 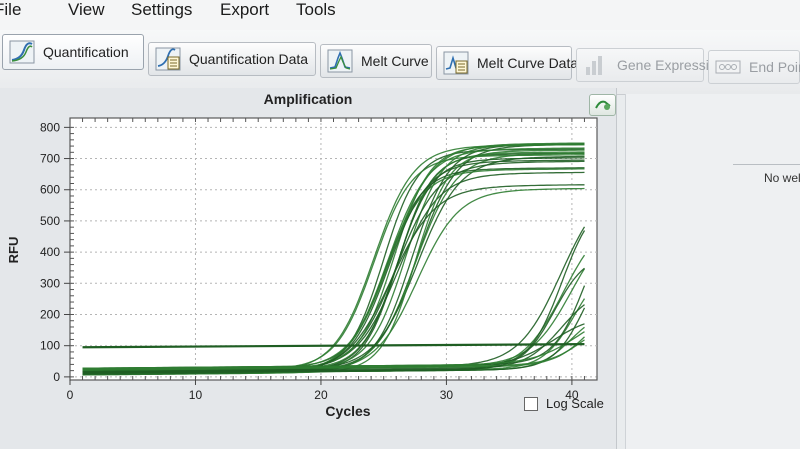 What do you see at coordinates (575, 403) in the screenshot?
I see `log-scale-label: Log Scale` at bounding box center [575, 403].